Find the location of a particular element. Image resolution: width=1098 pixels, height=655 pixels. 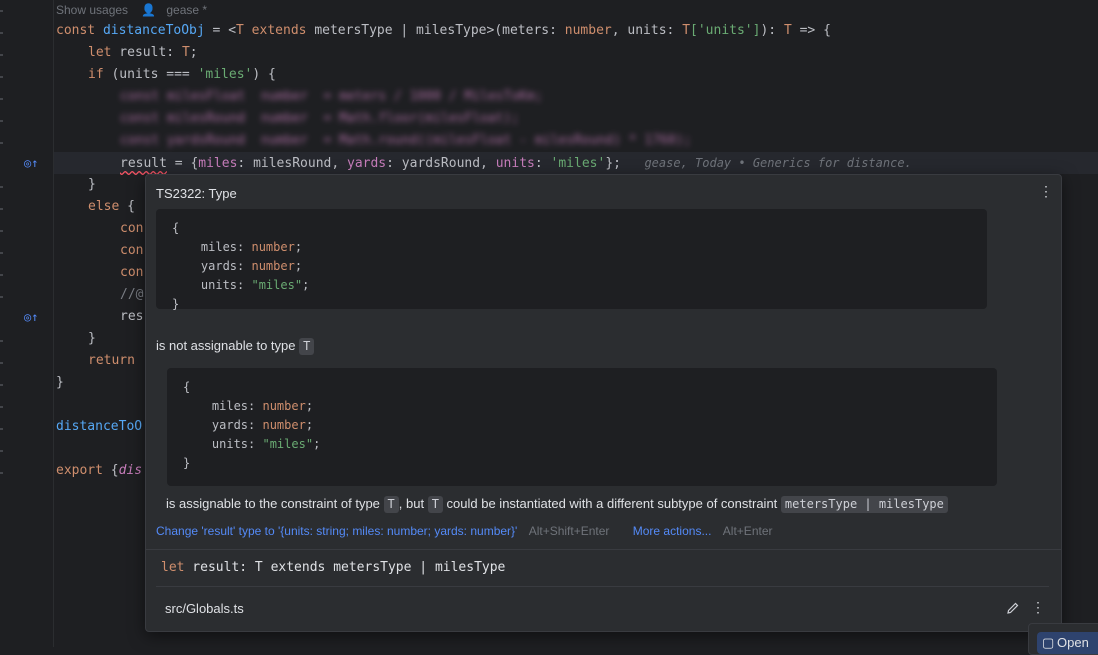

error-token: result is located at coordinates (143, 163).